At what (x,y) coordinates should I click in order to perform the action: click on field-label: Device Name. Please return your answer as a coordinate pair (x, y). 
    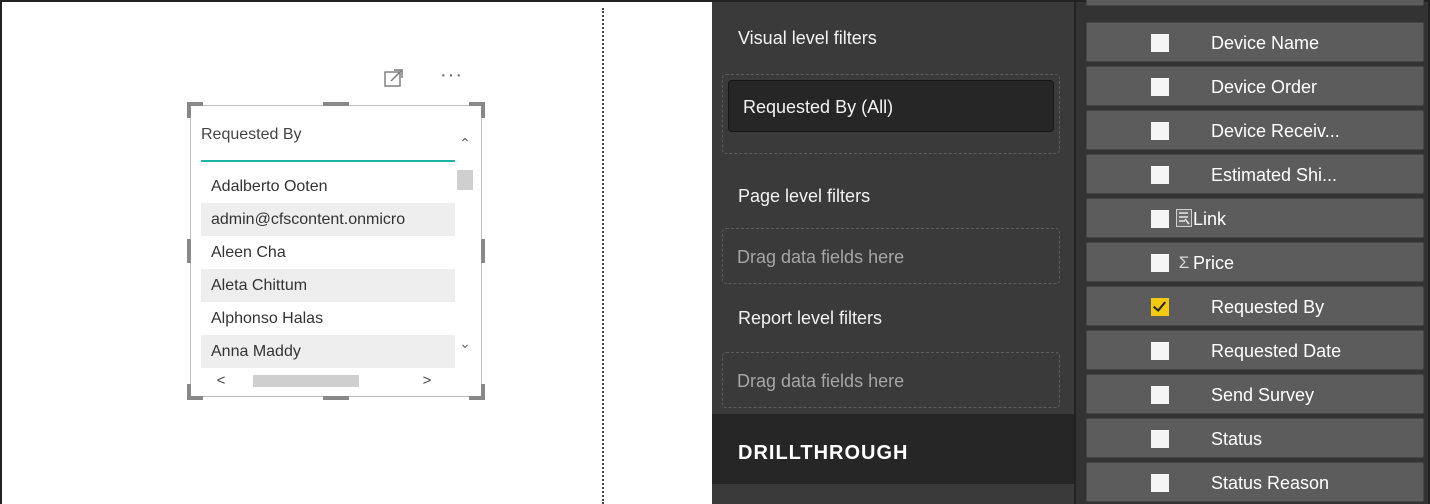
    Looking at the image, I should click on (1265, 43).